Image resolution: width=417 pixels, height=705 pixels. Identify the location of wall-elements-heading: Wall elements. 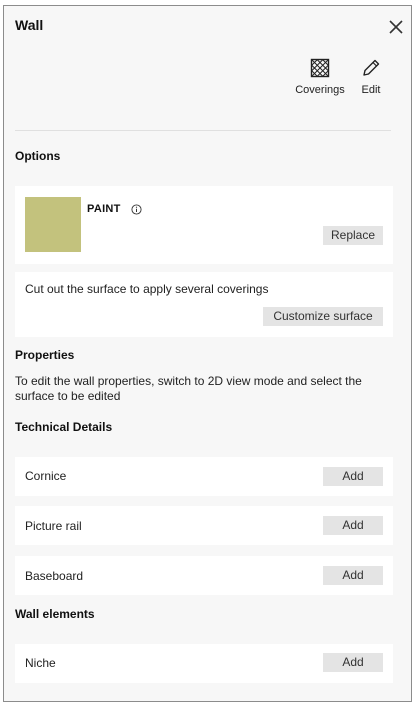
(55, 614).